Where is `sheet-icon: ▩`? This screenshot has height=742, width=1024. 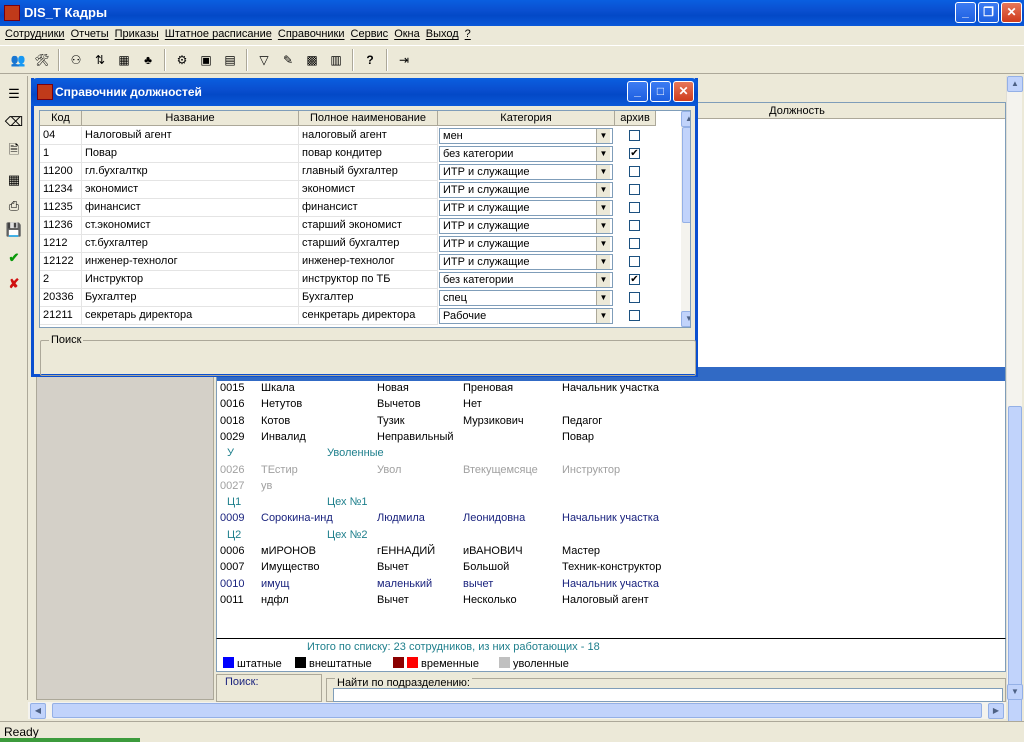
sheet-icon: ▩ is located at coordinates (312, 60).